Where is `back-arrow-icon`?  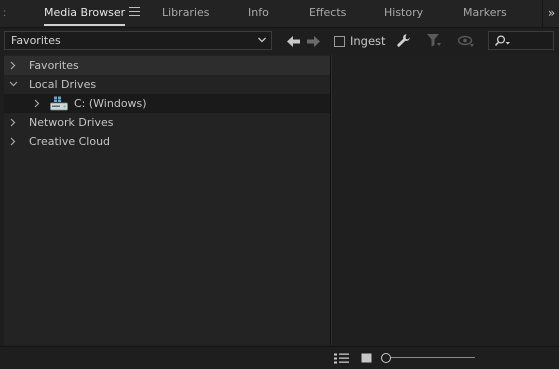 back-arrow-icon is located at coordinates (294, 41).